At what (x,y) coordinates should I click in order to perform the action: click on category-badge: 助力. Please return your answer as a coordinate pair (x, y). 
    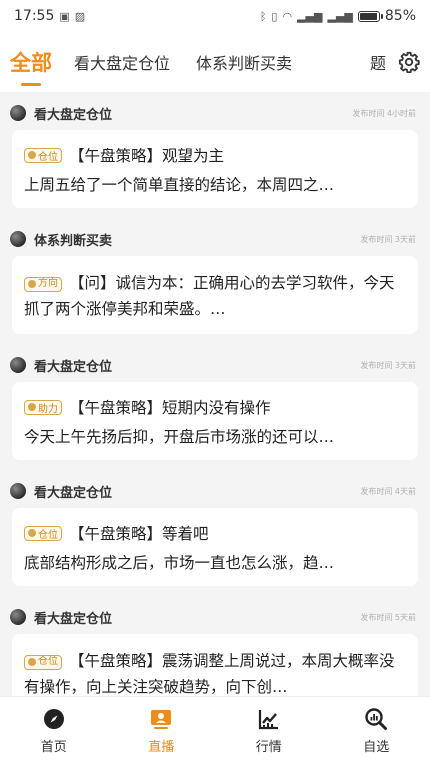
    Looking at the image, I should click on (43, 407).